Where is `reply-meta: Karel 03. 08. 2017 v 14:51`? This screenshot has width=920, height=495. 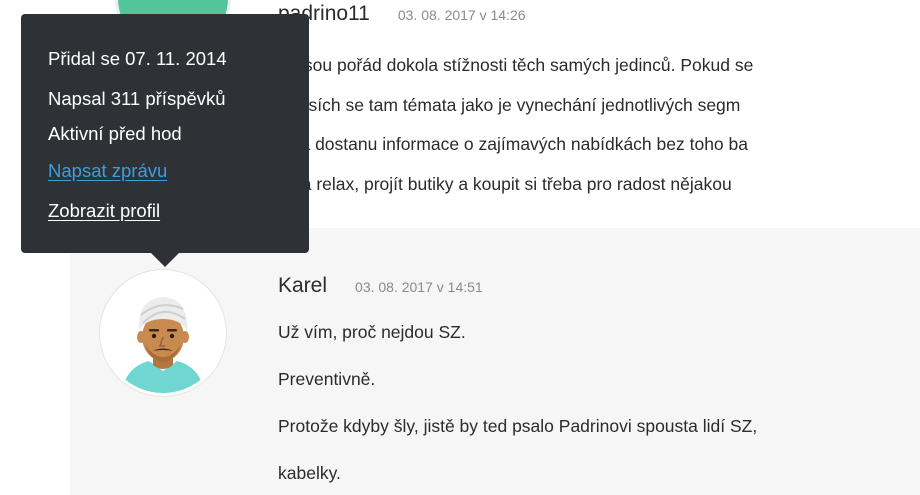
reply-meta: Karel 03. 08. 2017 v 14:51 is located at coordinates (380, 286).